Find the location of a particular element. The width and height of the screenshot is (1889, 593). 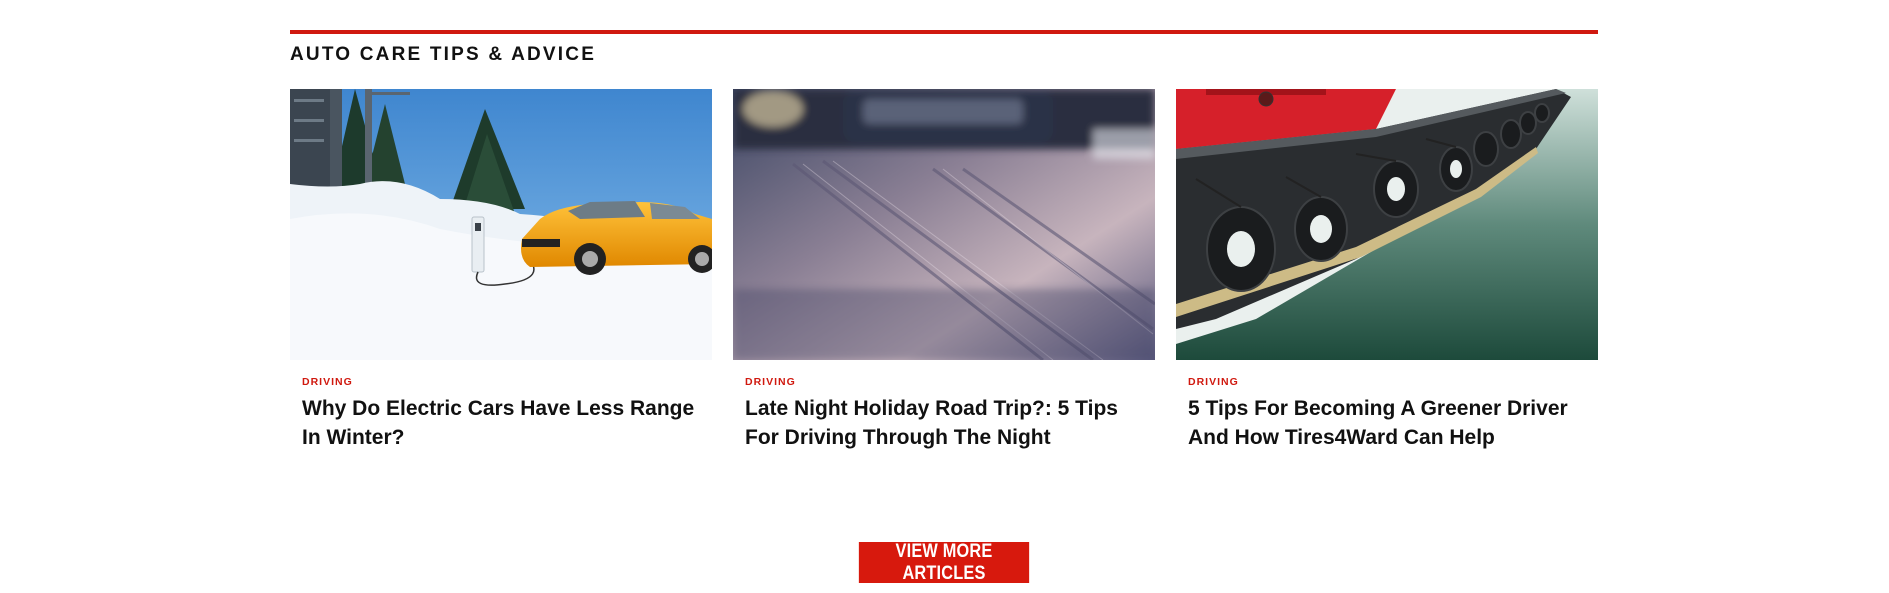

section-divider is located at coordinates (944, 32).